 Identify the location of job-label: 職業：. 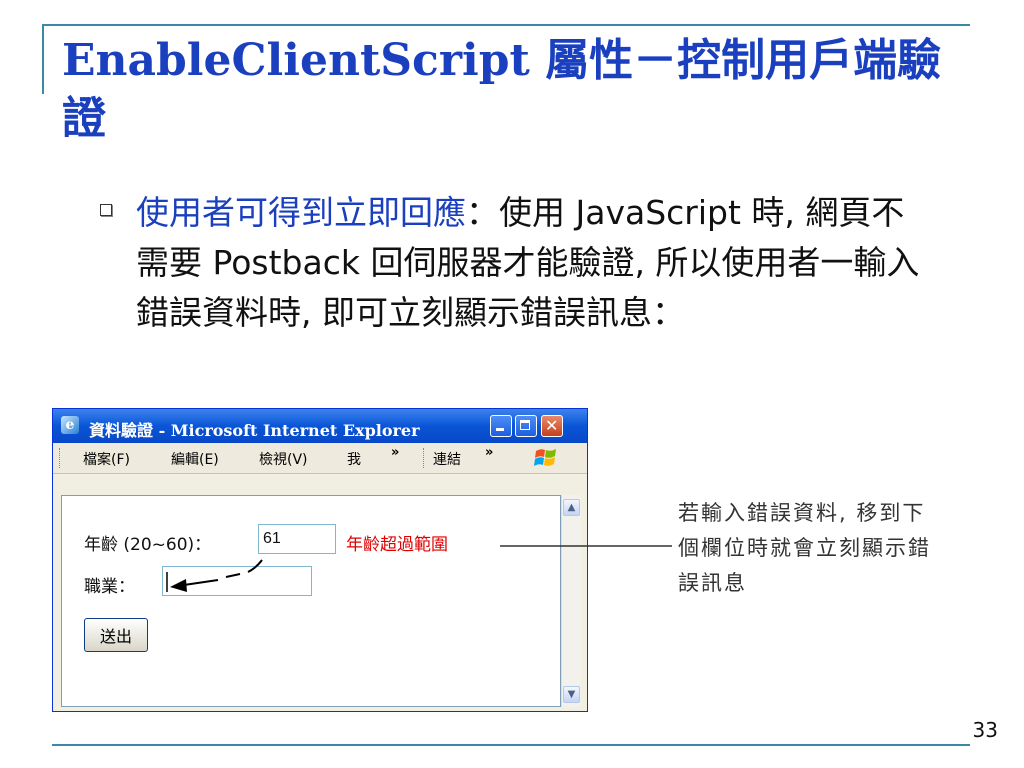
(109, 587).